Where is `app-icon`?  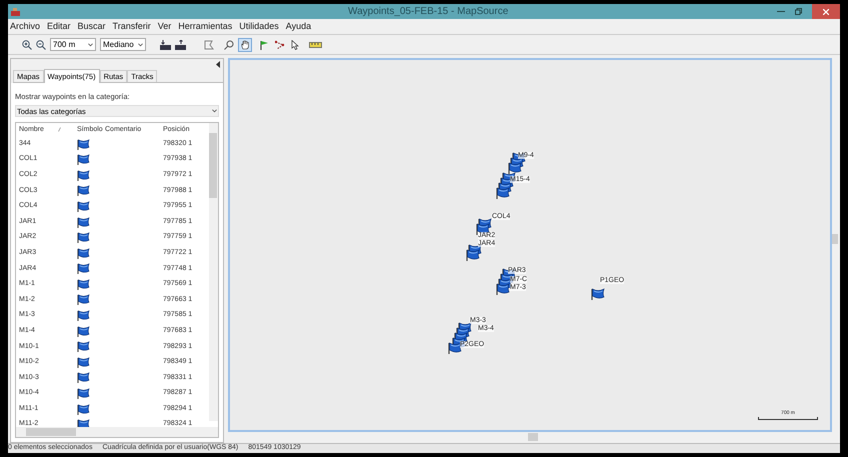
app-icon is located at coordinates (15, 12).